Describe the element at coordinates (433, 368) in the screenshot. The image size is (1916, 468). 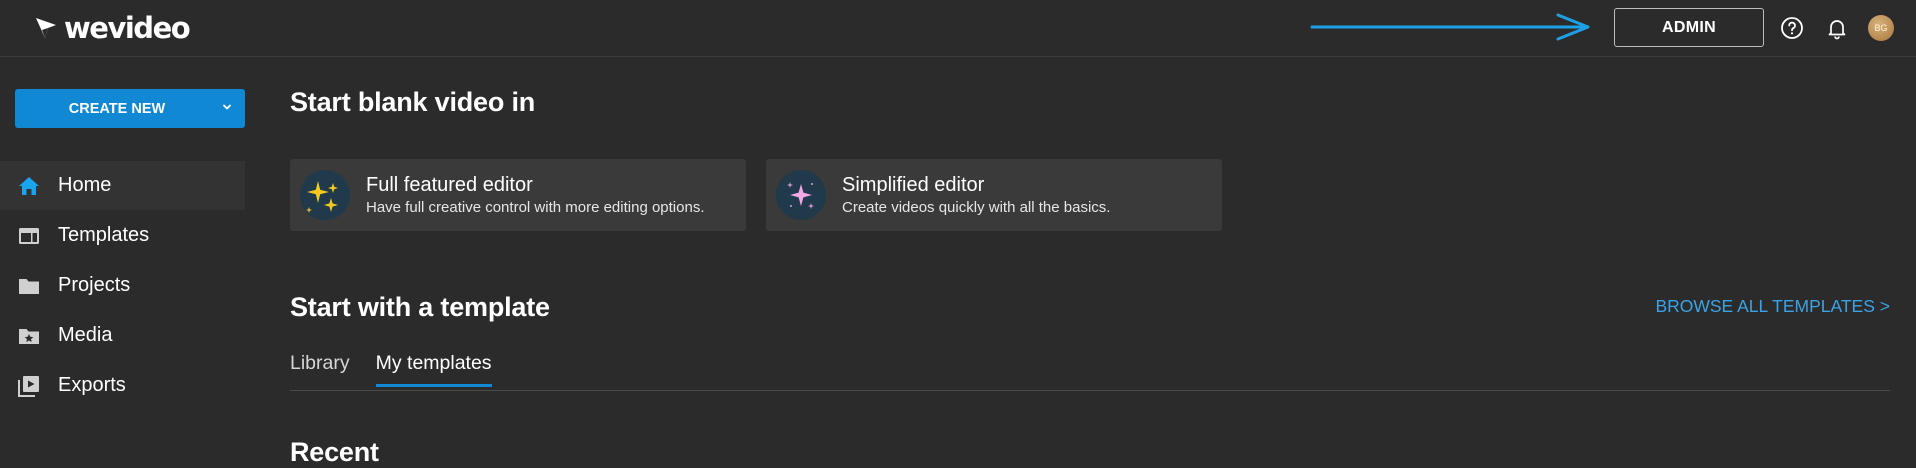
I see `tab-my-templates: My templates` at that location.